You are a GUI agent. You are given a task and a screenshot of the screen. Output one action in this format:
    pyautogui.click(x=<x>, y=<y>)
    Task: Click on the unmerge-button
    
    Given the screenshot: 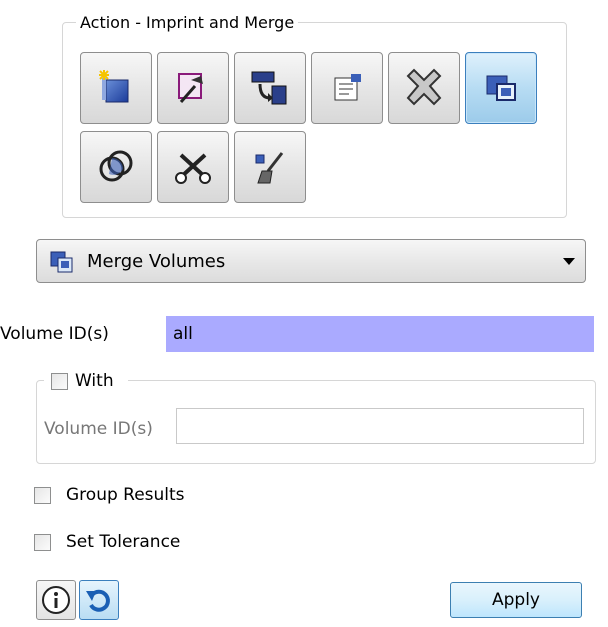 What is the action you would take?
    pyautogui.click(x=193, y=167)
    